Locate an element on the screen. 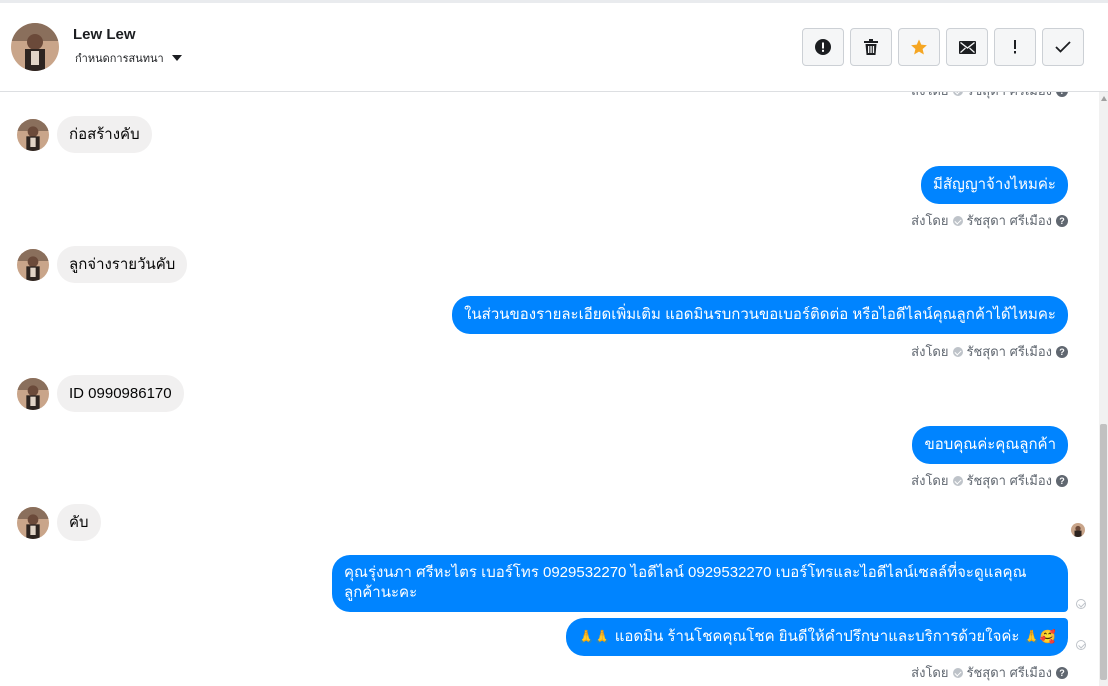  outgoing-message: มีสัญญาจ้างไหมค่ะ is located at coordinates (994, 185).